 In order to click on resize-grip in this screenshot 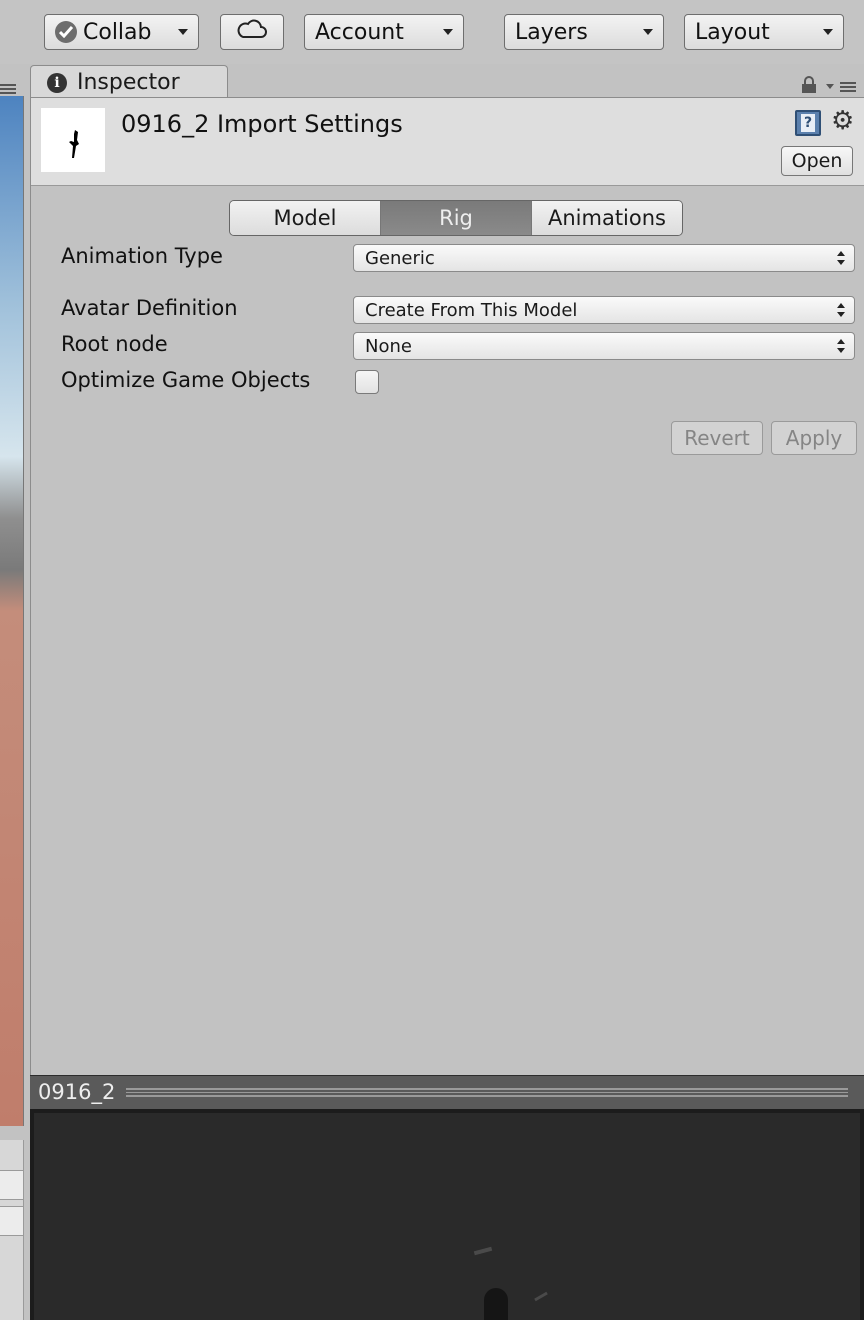, I will do `click(487, 1092)`.